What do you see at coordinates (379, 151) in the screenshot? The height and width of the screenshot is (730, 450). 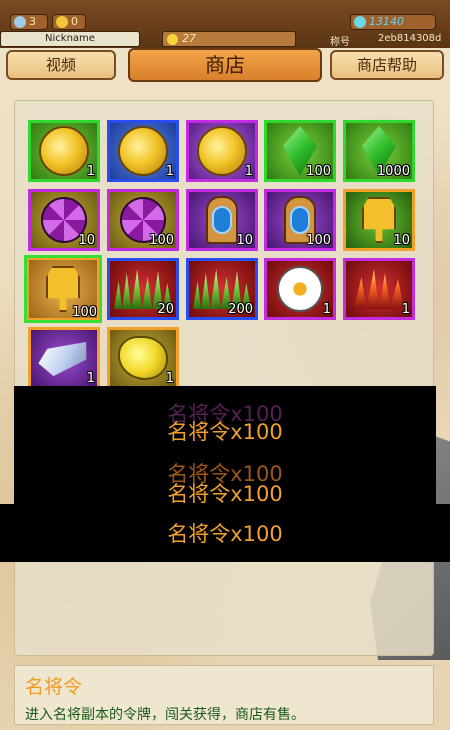 I see `shop-item-green-gem-2: 1000` at bounding box center [379, 151].